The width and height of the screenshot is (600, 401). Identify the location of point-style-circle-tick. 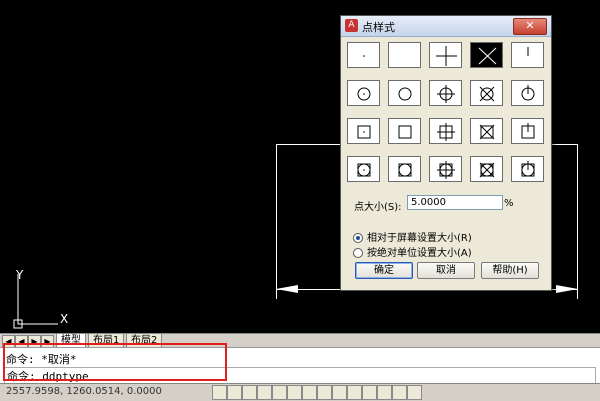
(527, 93).